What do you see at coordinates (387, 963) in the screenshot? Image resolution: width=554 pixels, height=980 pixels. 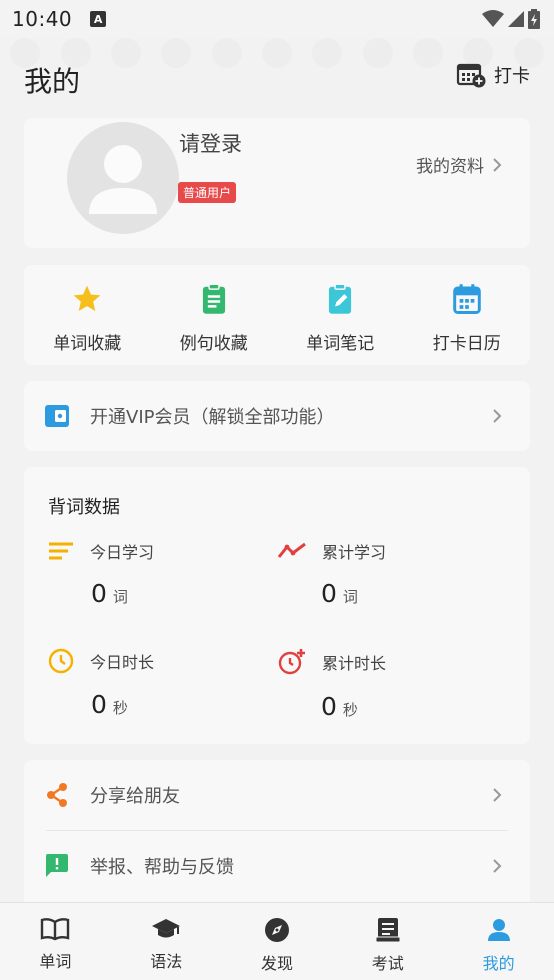 I see `tab-label: 考试` at bounding box center [387, 963].